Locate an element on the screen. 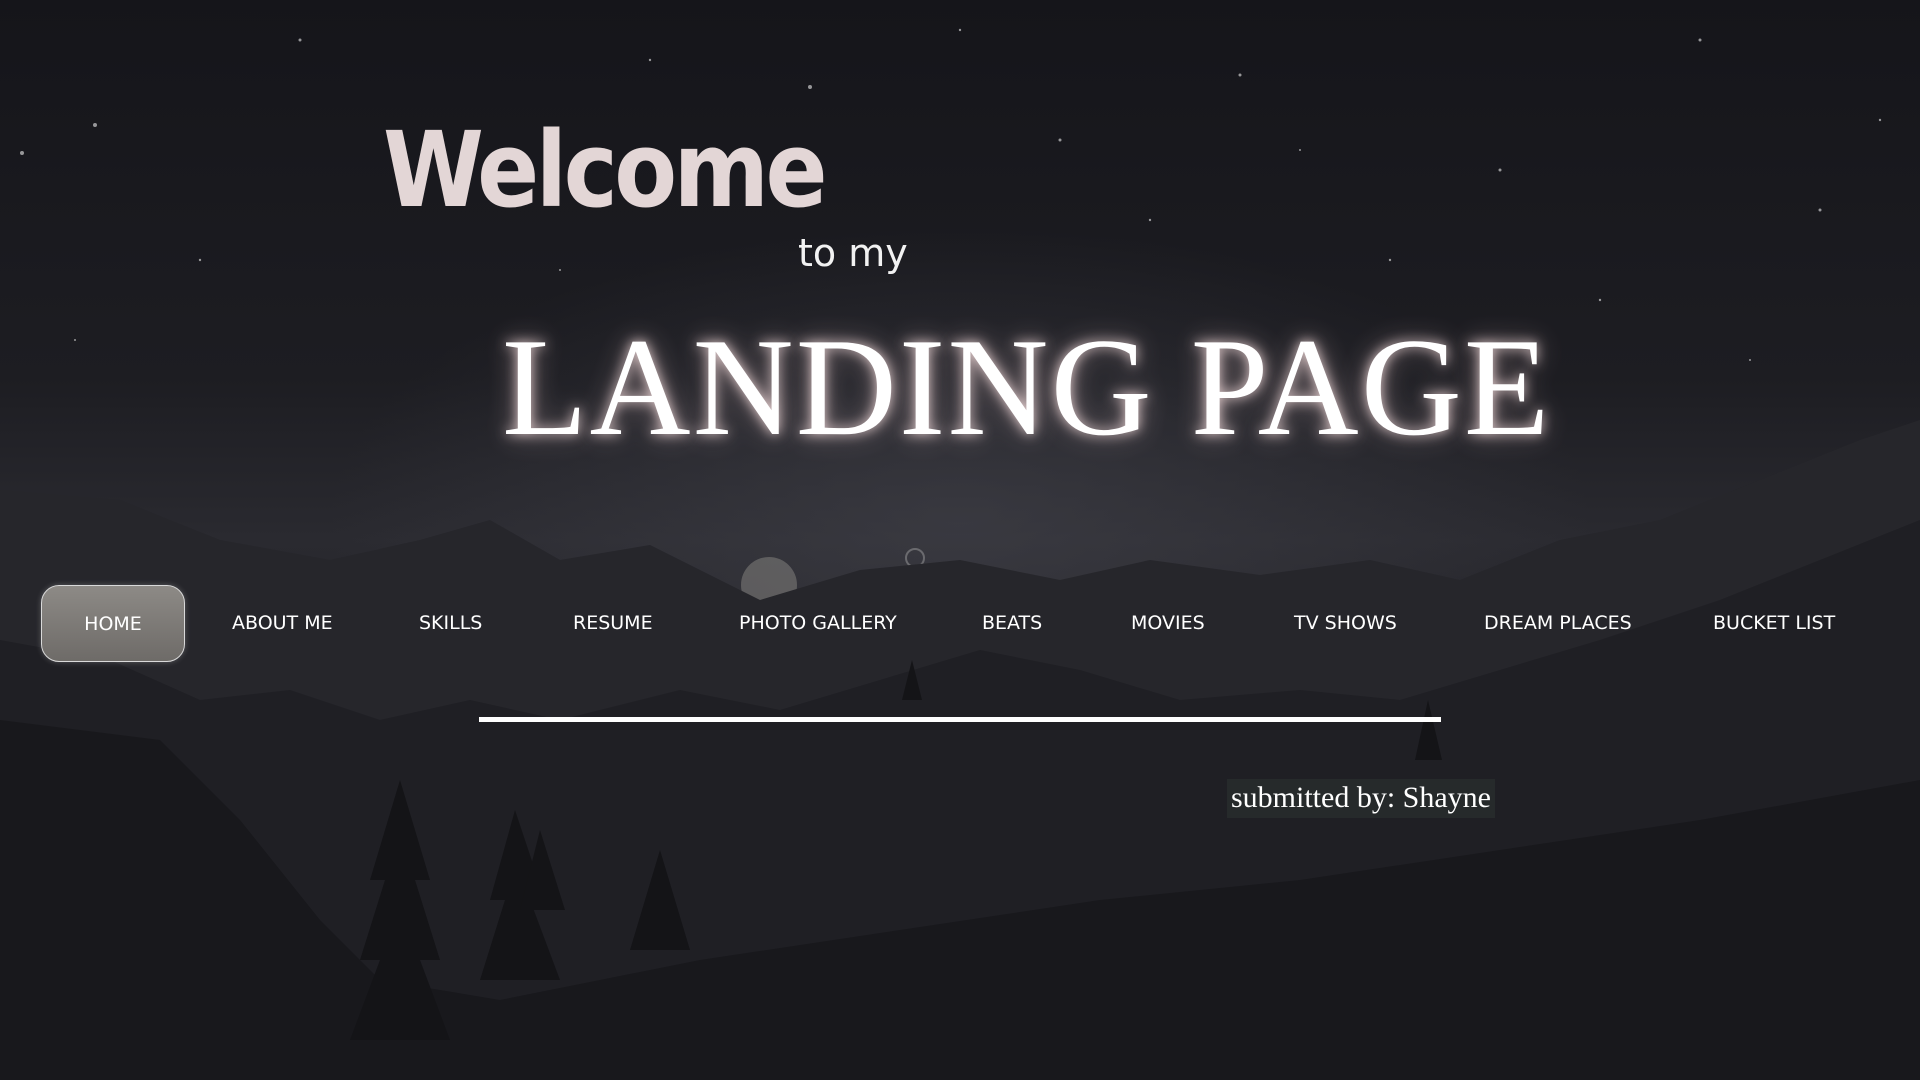  nav-skills: SKILLS is located at coordinates (450, 622).